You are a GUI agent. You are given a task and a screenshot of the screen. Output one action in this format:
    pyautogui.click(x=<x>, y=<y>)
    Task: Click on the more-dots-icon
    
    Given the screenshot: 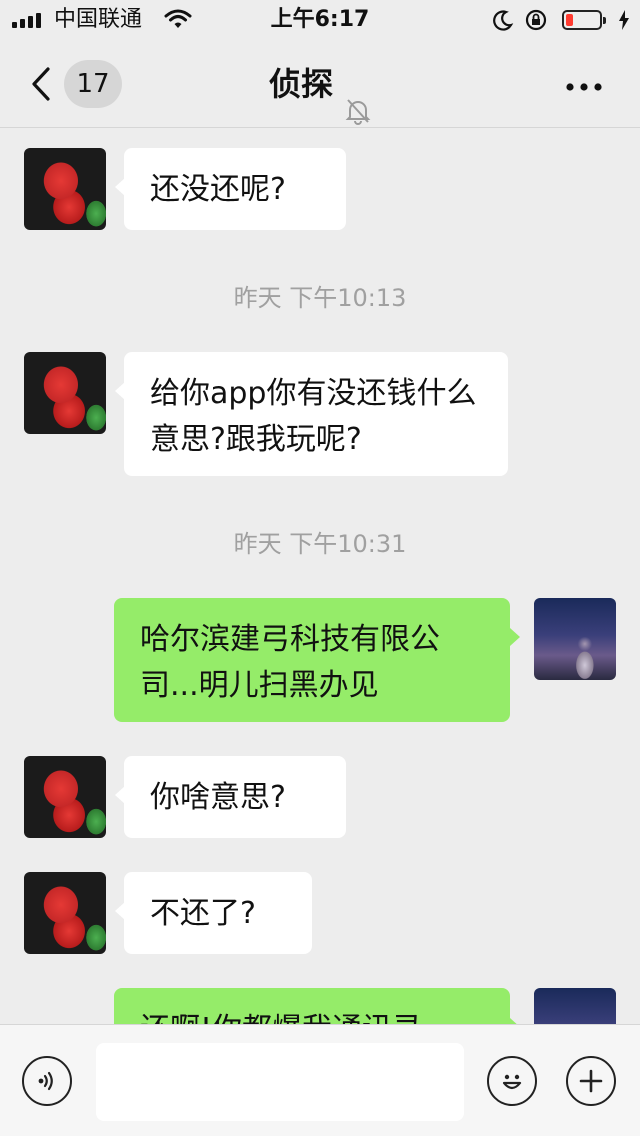 What is the action you would take?
    pyautogui.click(x=584, y=84)
    